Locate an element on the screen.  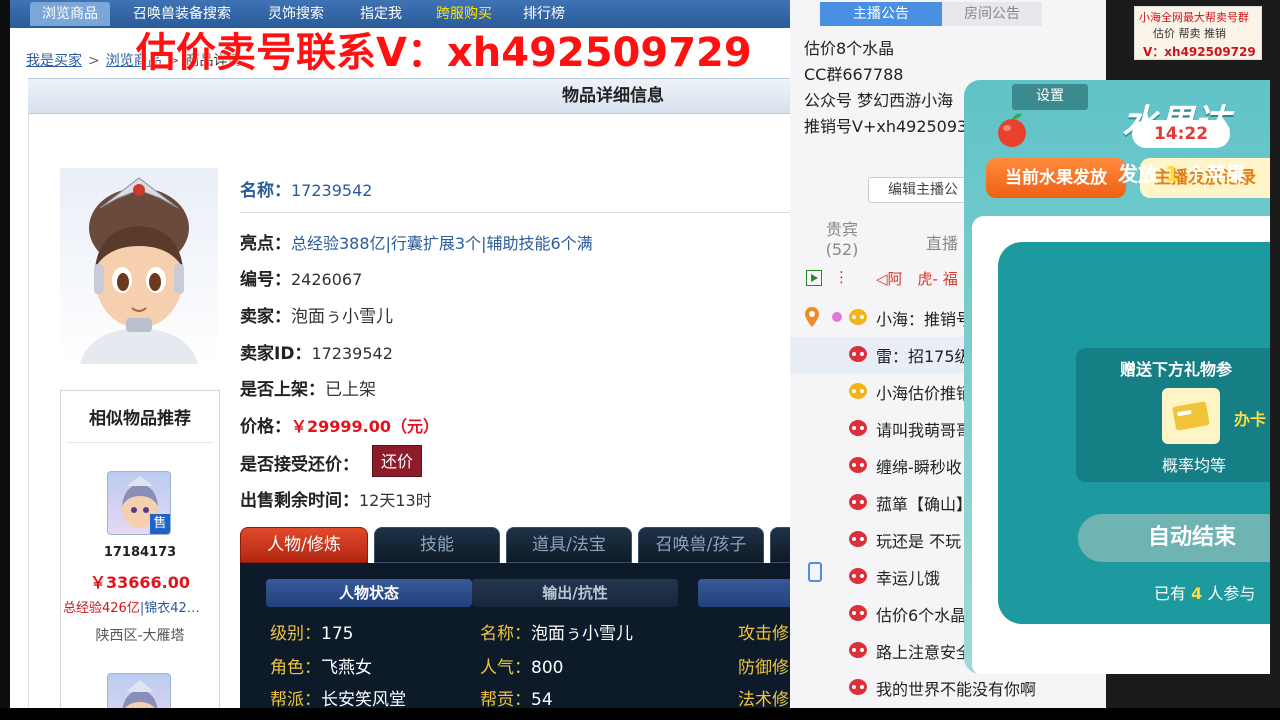
fruit-gift-box: 赠送下方礼物参 办卡 概率均等 is located at coordinates (1173, 415).